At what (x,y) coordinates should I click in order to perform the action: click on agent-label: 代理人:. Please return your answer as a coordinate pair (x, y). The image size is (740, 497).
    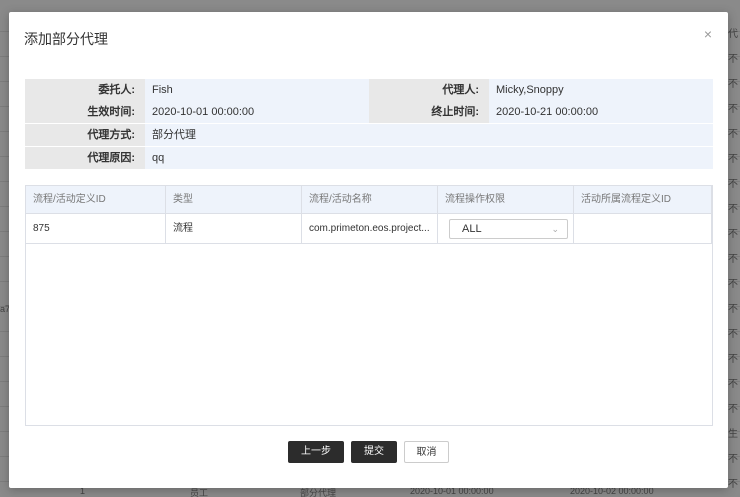
    Looking at the image, I should click on (460, 90).